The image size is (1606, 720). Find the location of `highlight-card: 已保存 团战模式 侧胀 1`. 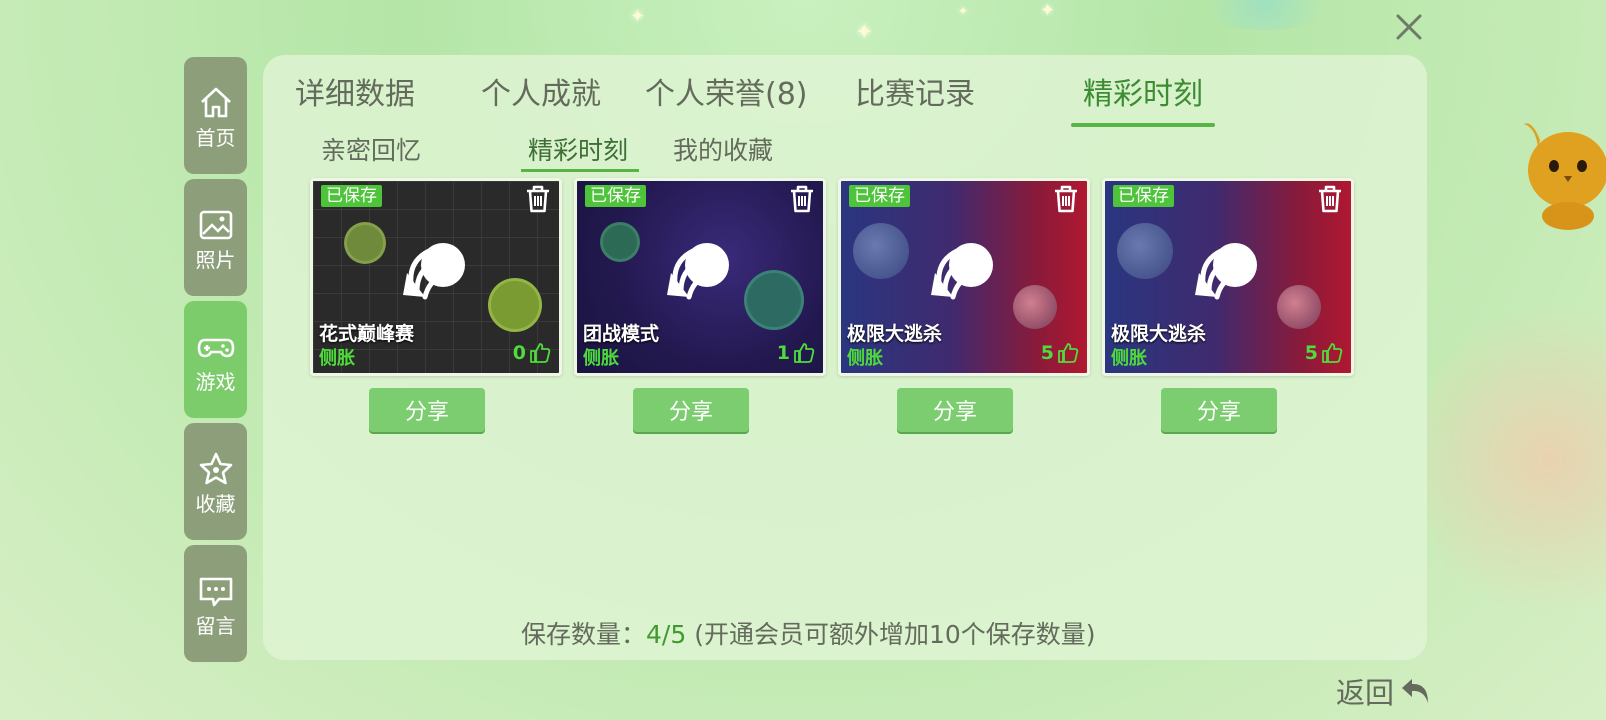

highlight-card: 已保存 团战模式 侧胀 1 is located at coordinates (700, 277).